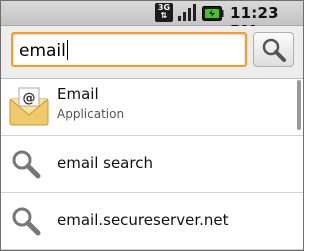 The width and height of the screenshot is (320, 251). Describe the element at coordinates (143, 220) in the screenshot. I see `suggestion-title: email.secureserver.net` at that location.